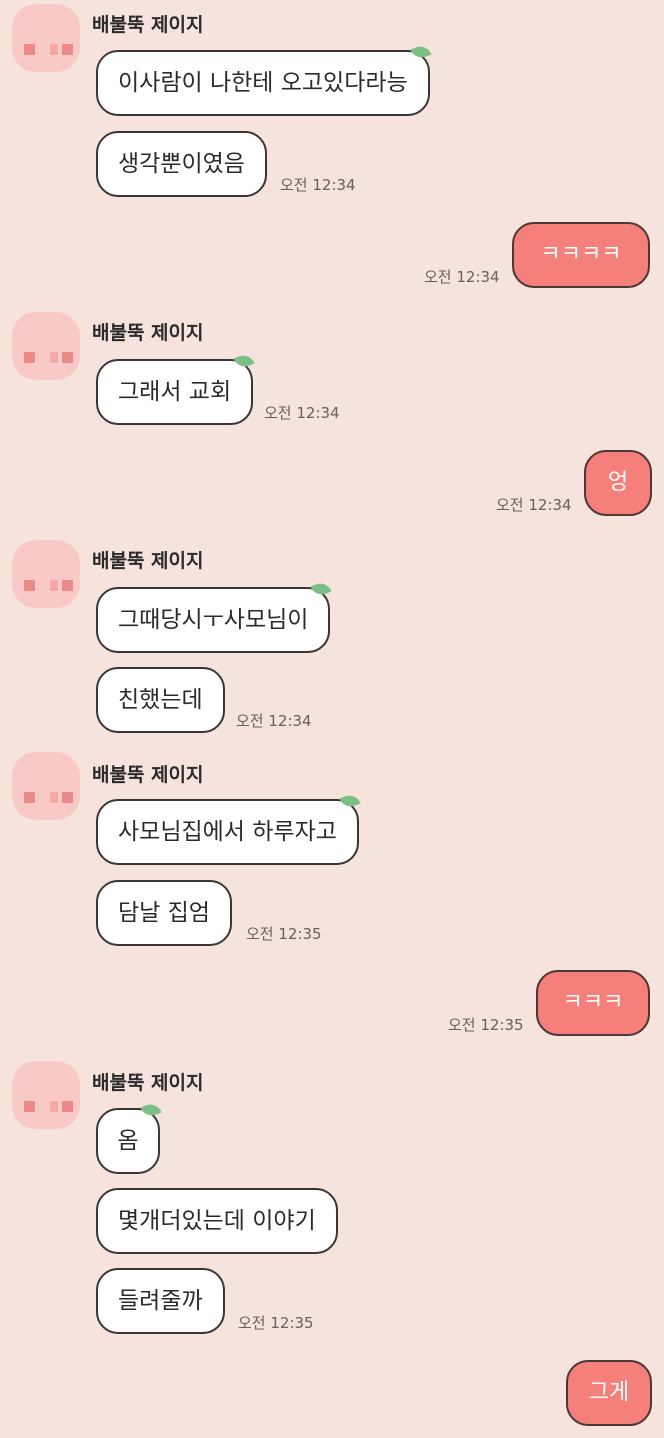 This screenshot has width=664, height=1438. I want to click on message-text: 그때당시ㅜ사모님이, so click(213, 620).